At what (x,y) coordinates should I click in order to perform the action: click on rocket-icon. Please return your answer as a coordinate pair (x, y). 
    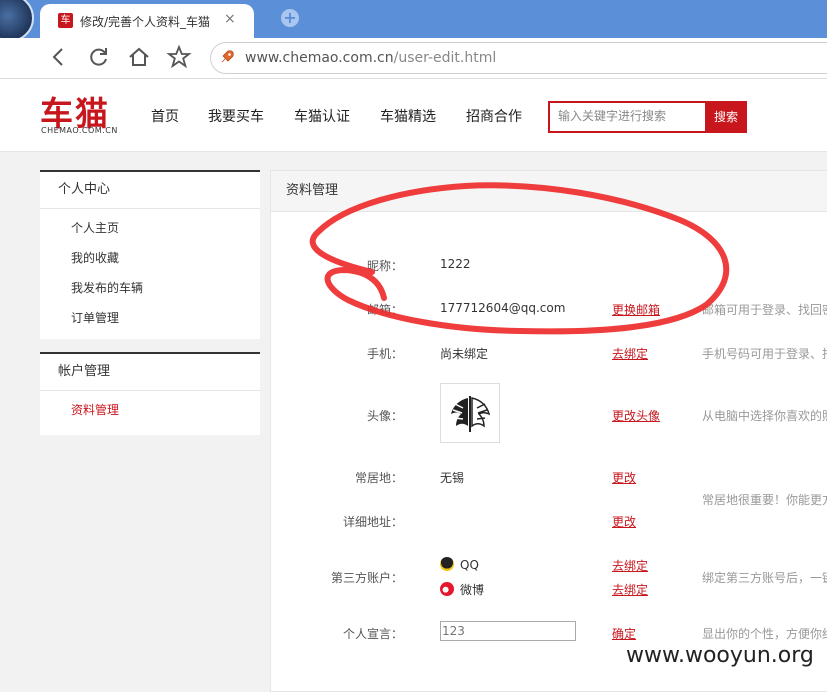
    Looking at the image, I should click on (227, 59).